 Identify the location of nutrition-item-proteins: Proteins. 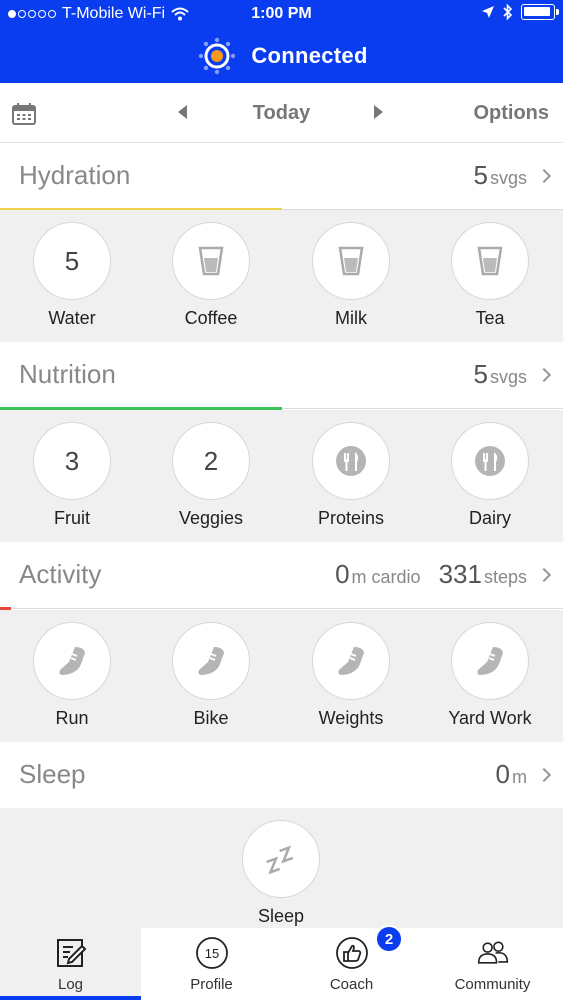
(351, 475).